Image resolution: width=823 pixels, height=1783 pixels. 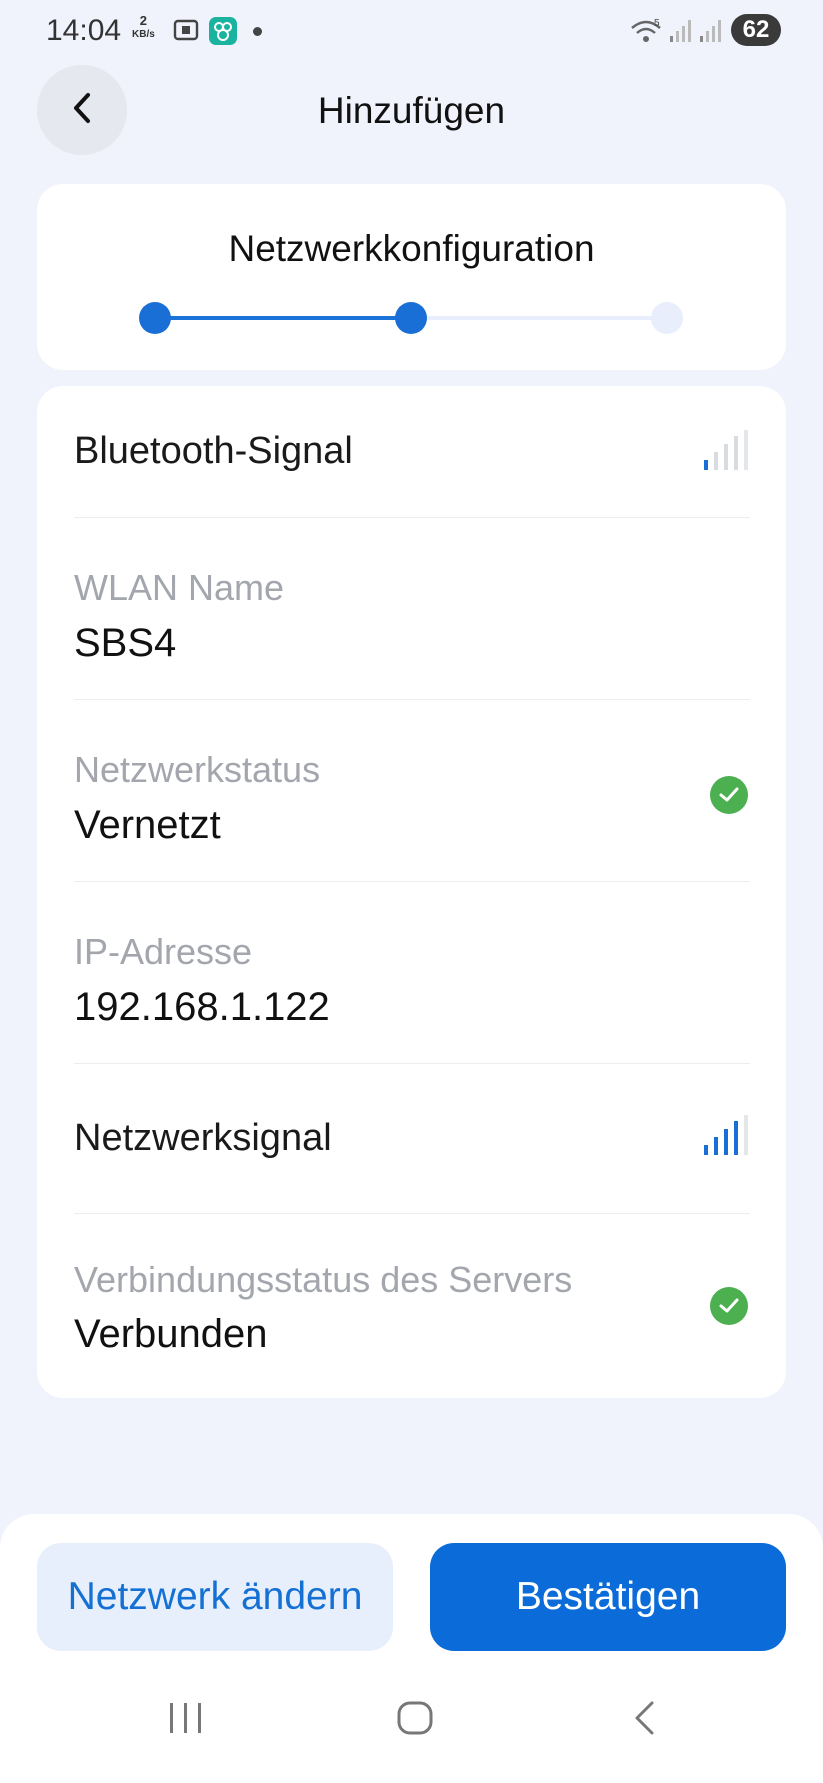 I want to click on network-speed-value: 2, so click(x=143, y=20).